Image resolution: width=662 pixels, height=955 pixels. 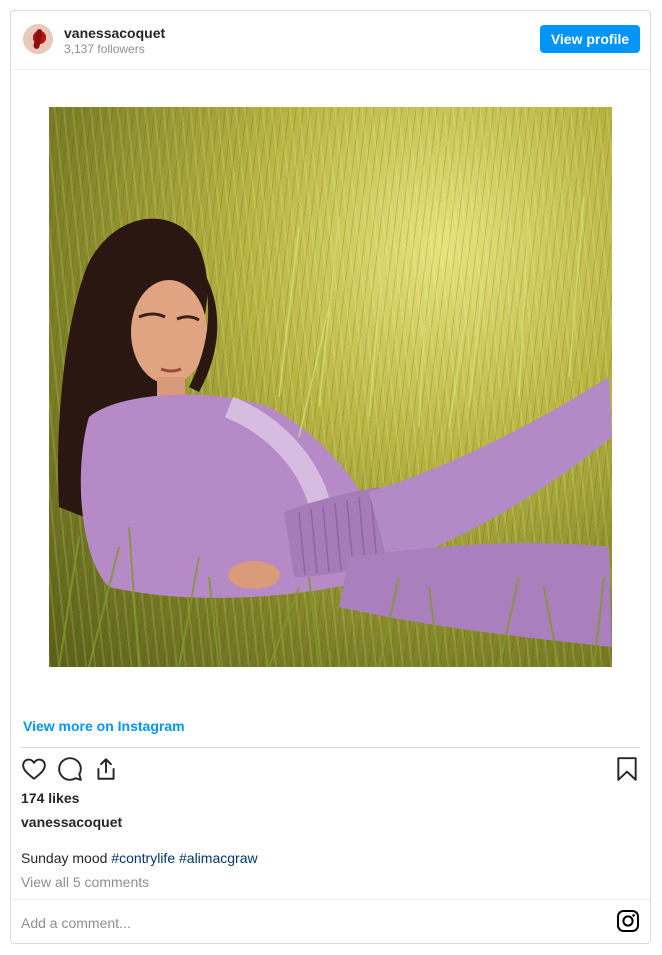 I want to click on view-profile-button: View profile, so click(x=590, y=39).